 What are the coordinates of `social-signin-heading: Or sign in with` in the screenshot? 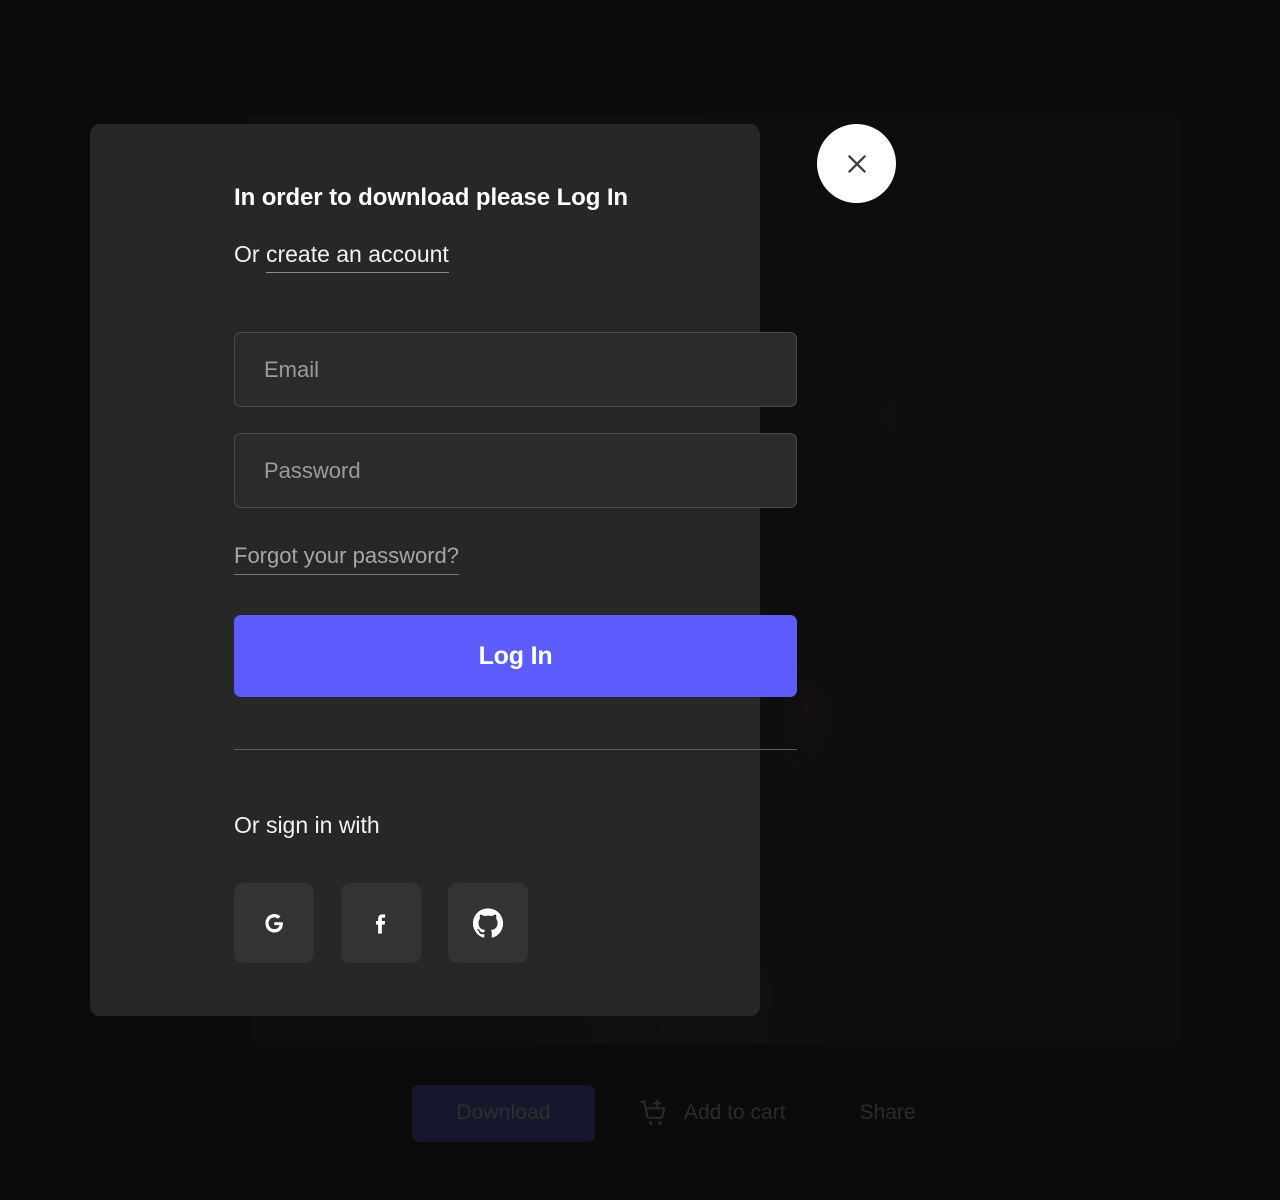 It's located at (307, 825).